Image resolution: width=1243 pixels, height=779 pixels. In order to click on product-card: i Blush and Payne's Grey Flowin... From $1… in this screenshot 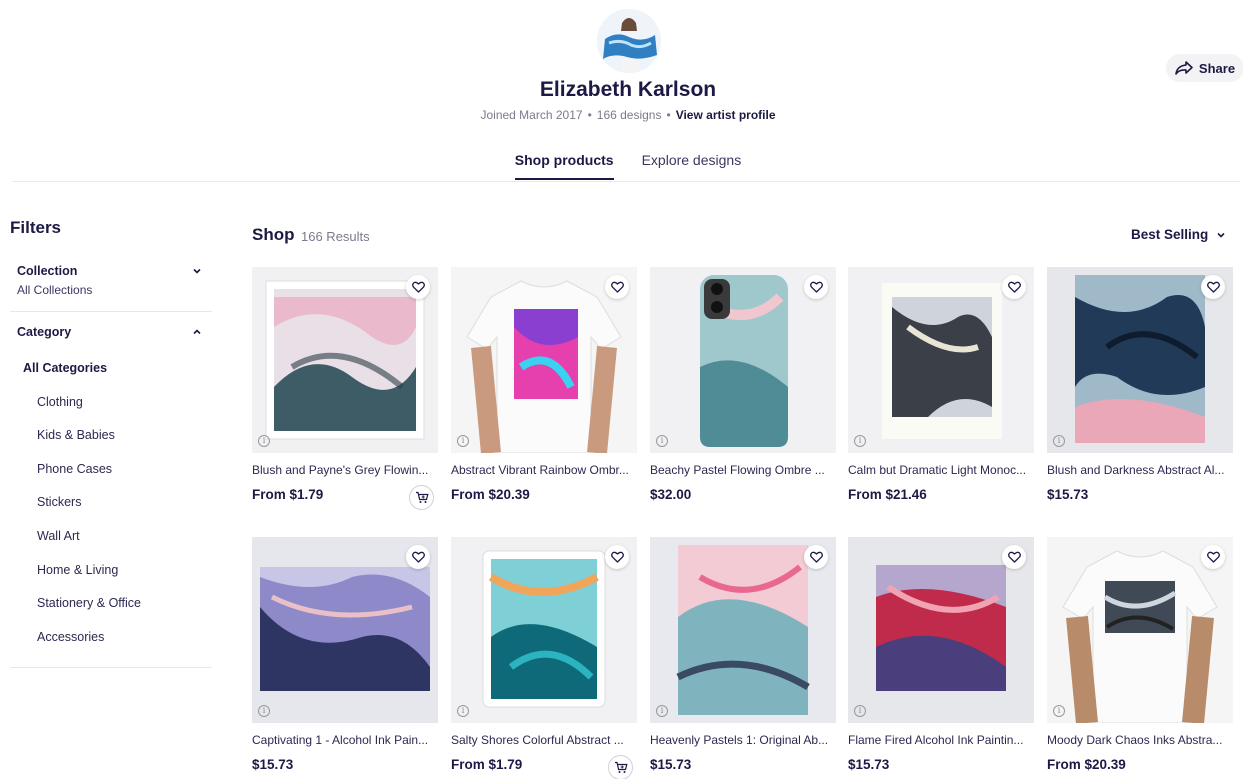, I will do `click(345, 388)`.